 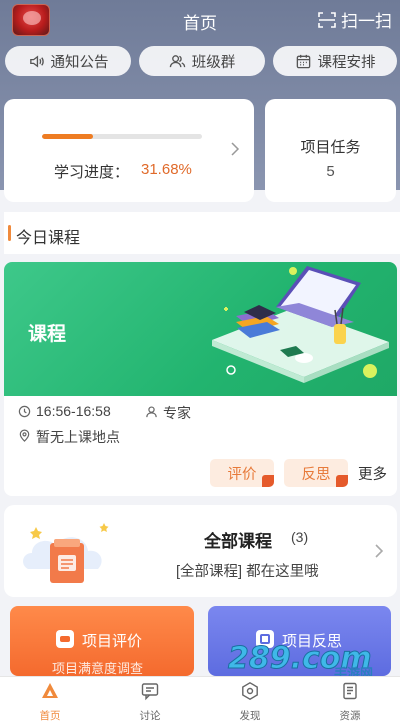 What do you see at coordinates (300, 537) in the screenshot?
I see `all-courses-count: (3)` at bounding box center [300, 537].